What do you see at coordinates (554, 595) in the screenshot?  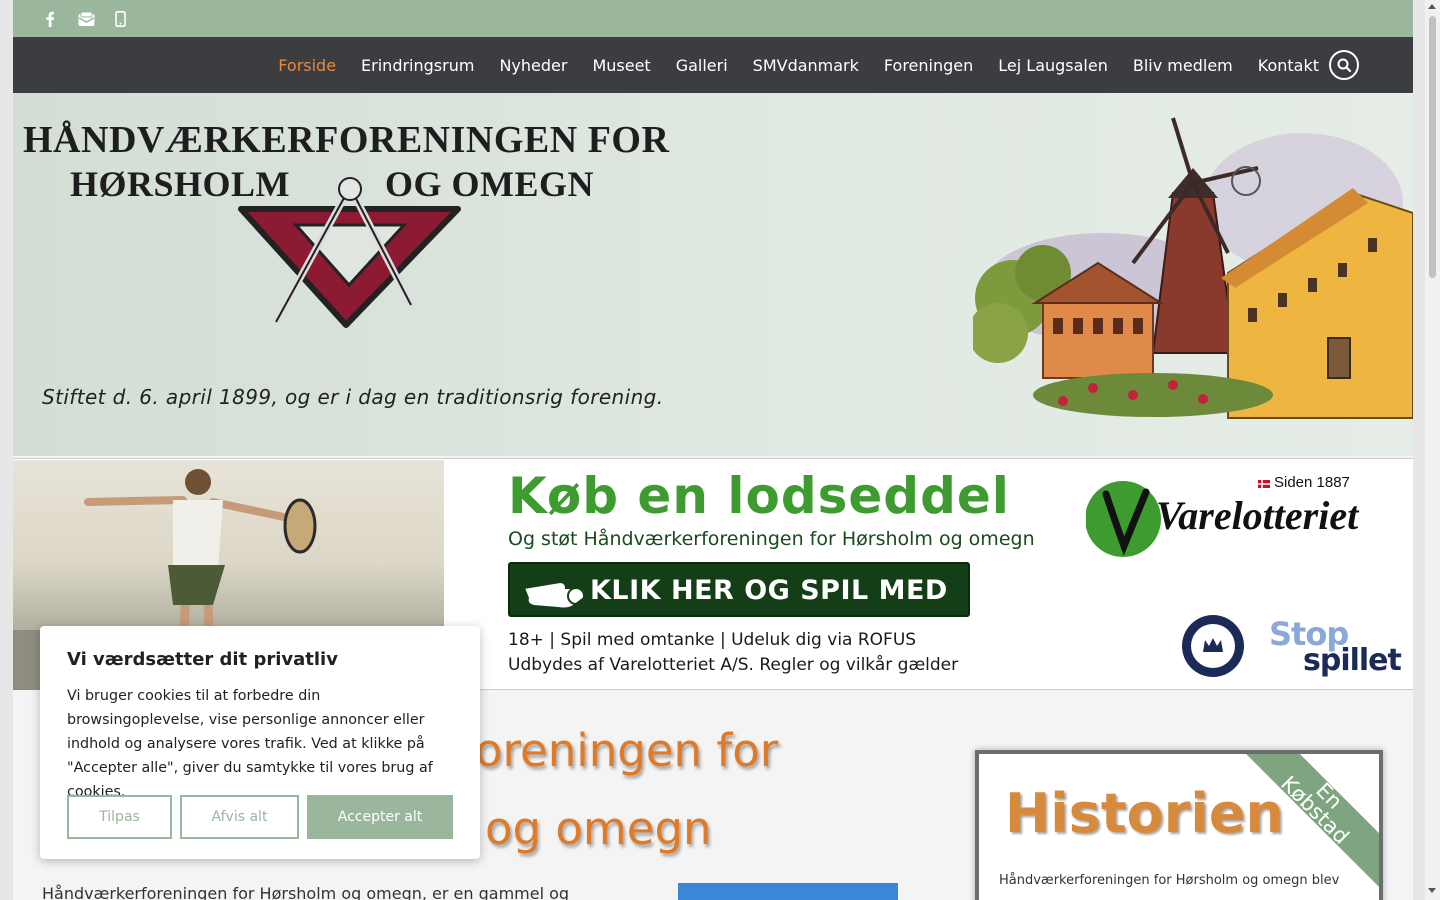 I see `pointing-hand-icon` at bounding box center [554, 595].